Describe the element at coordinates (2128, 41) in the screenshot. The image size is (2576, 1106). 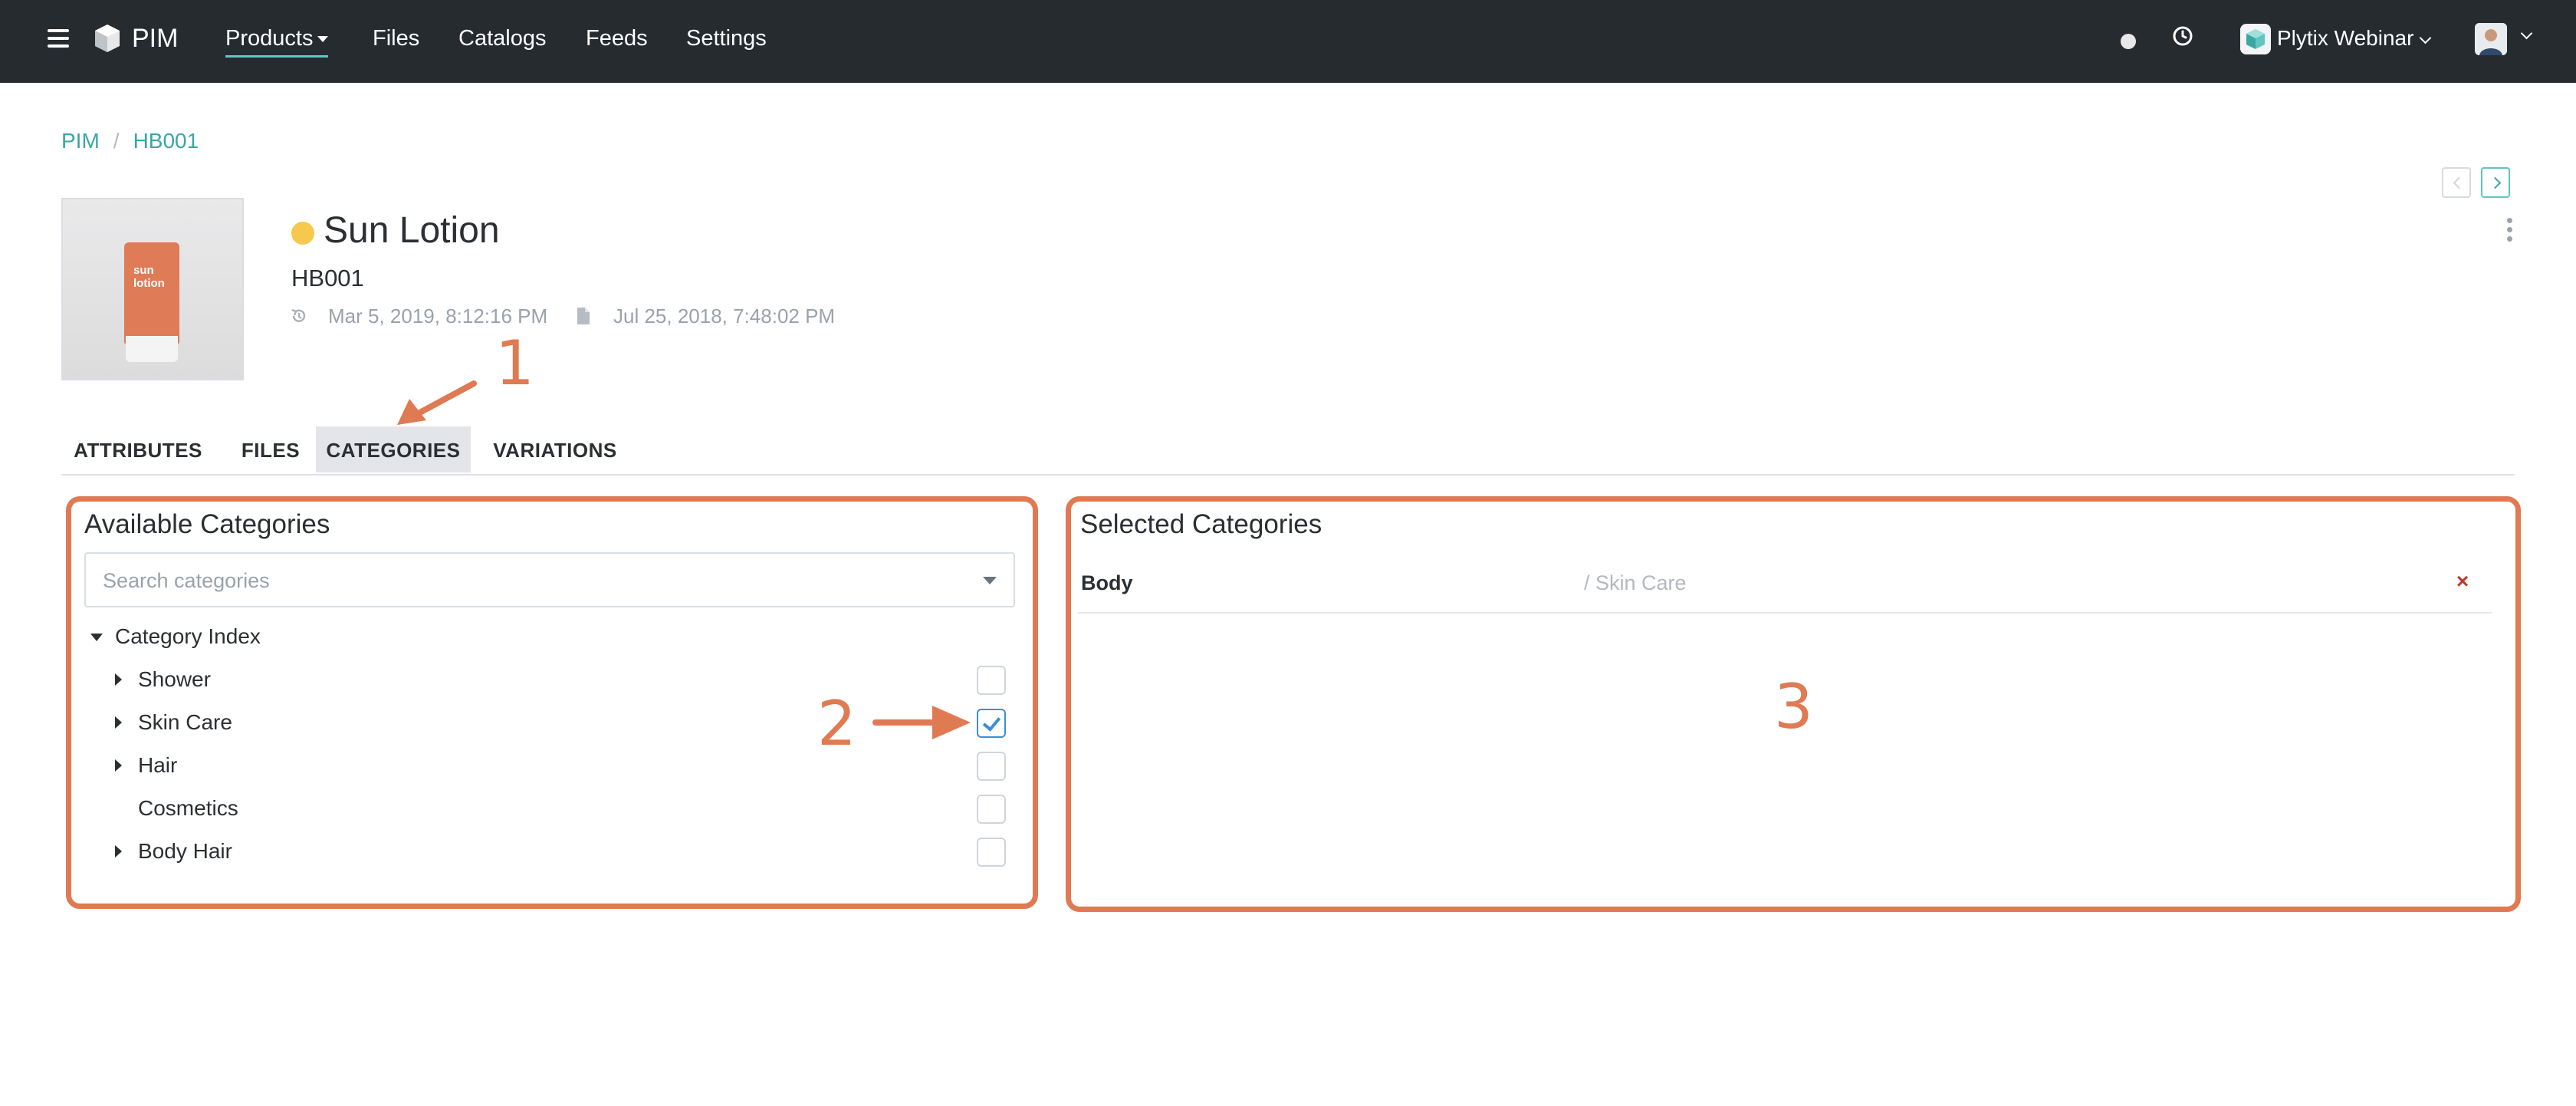
I see `status-dot-icon` at that location.